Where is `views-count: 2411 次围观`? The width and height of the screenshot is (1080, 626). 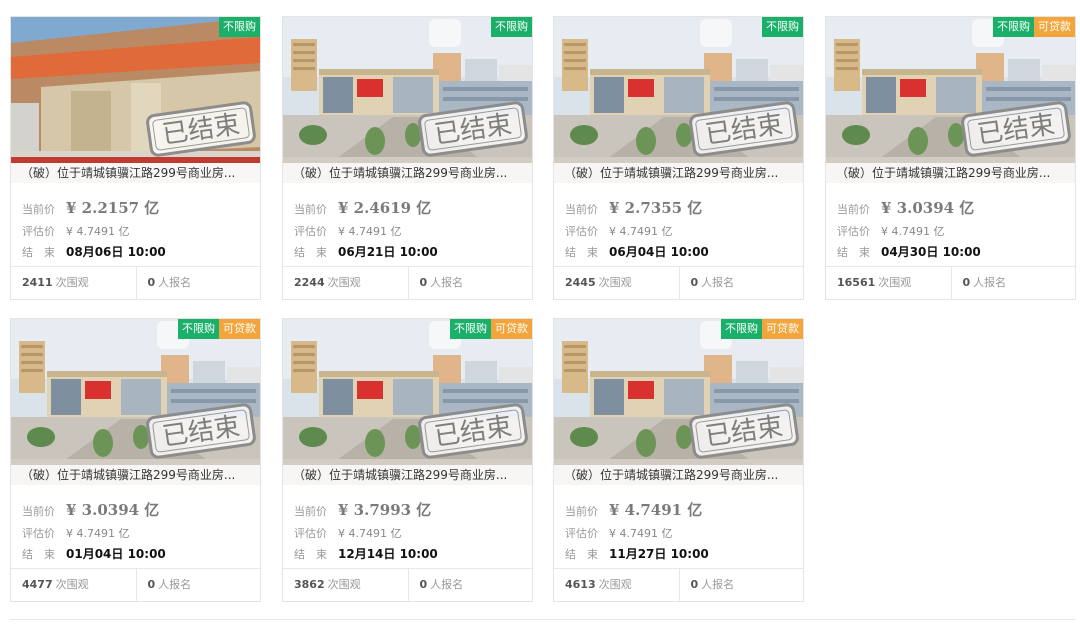
views-count: 2411 次围观 is located at coordinates (73, 283).